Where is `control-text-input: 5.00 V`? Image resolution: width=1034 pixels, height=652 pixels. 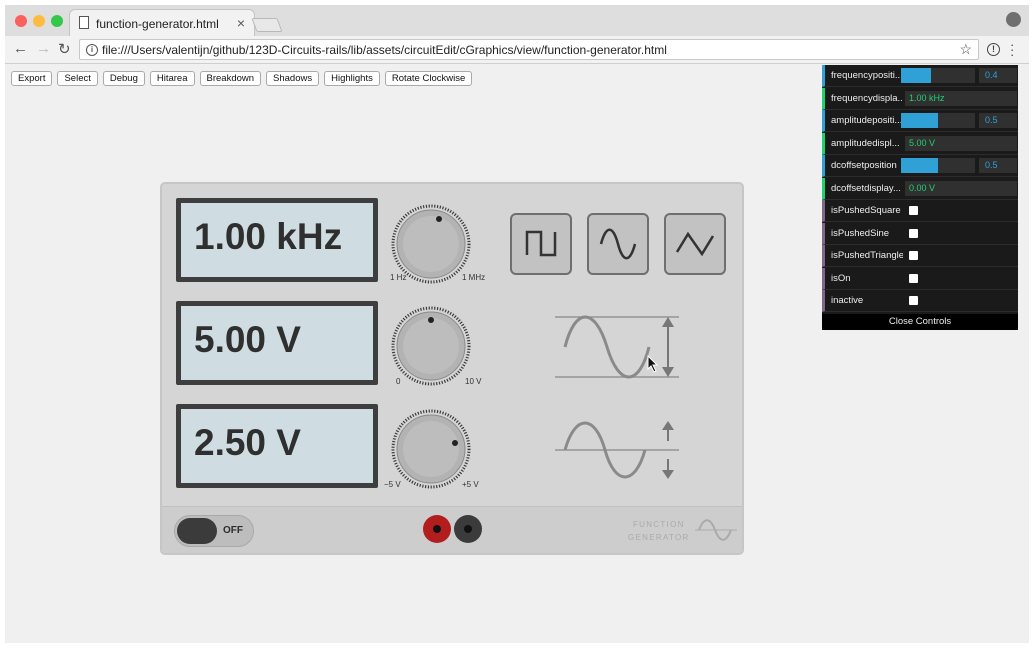 control-text-input: 5.00 V is located at coordinates (961, 143).